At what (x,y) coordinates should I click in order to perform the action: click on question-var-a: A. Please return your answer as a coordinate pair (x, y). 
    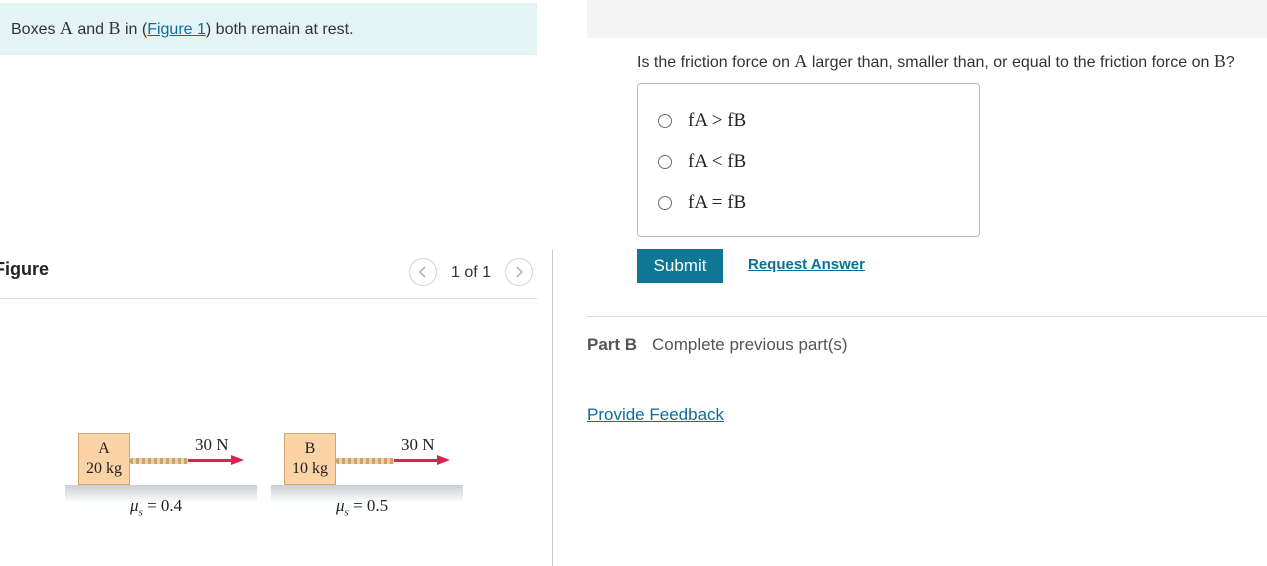
    Looking at the image, I should click on (801, 61).